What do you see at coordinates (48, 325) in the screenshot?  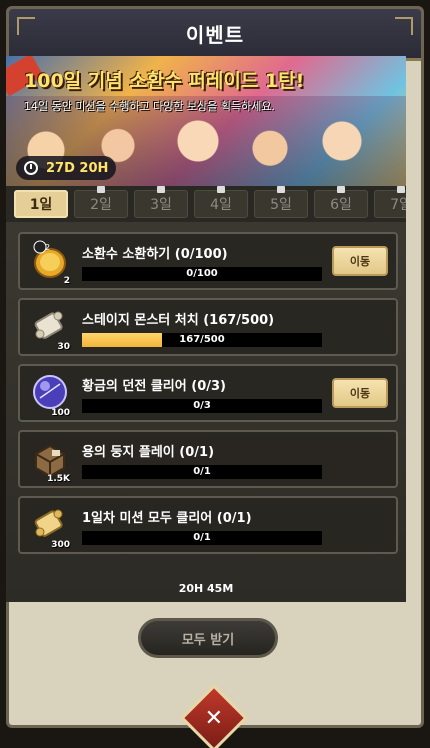 I see `scroll-icon` at bounding box center [48, 325].